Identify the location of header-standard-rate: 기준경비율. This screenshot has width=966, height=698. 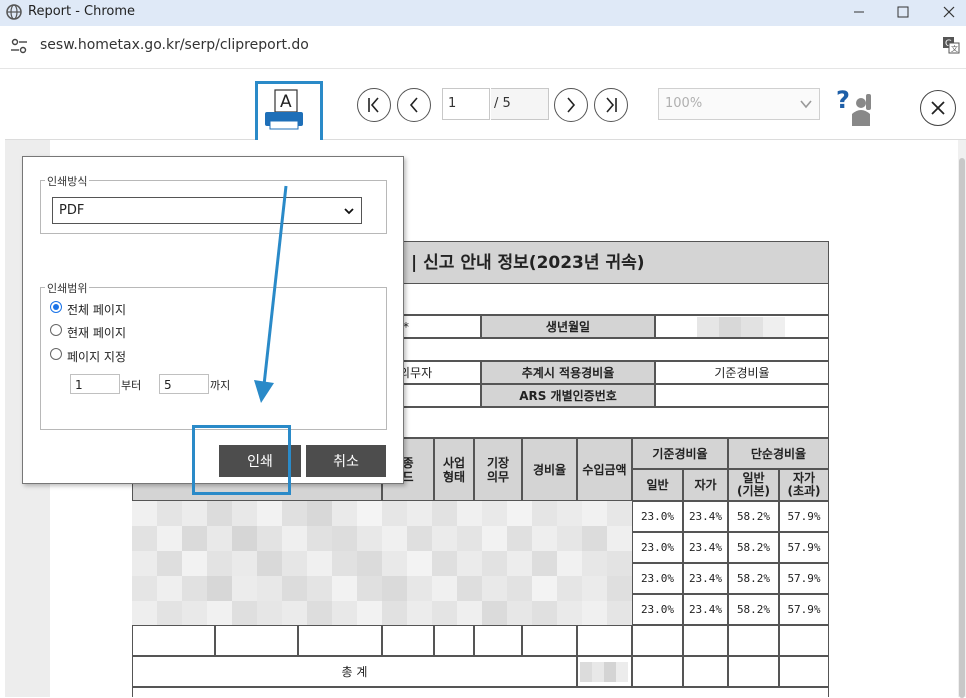
(680, 453).